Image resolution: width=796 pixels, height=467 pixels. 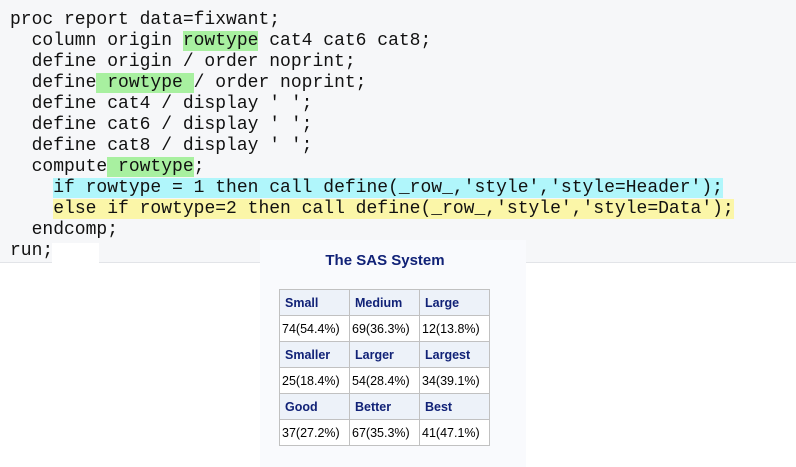 I want to click on code-line: define rowtype / order noprint;, so click(x=372, y=83).